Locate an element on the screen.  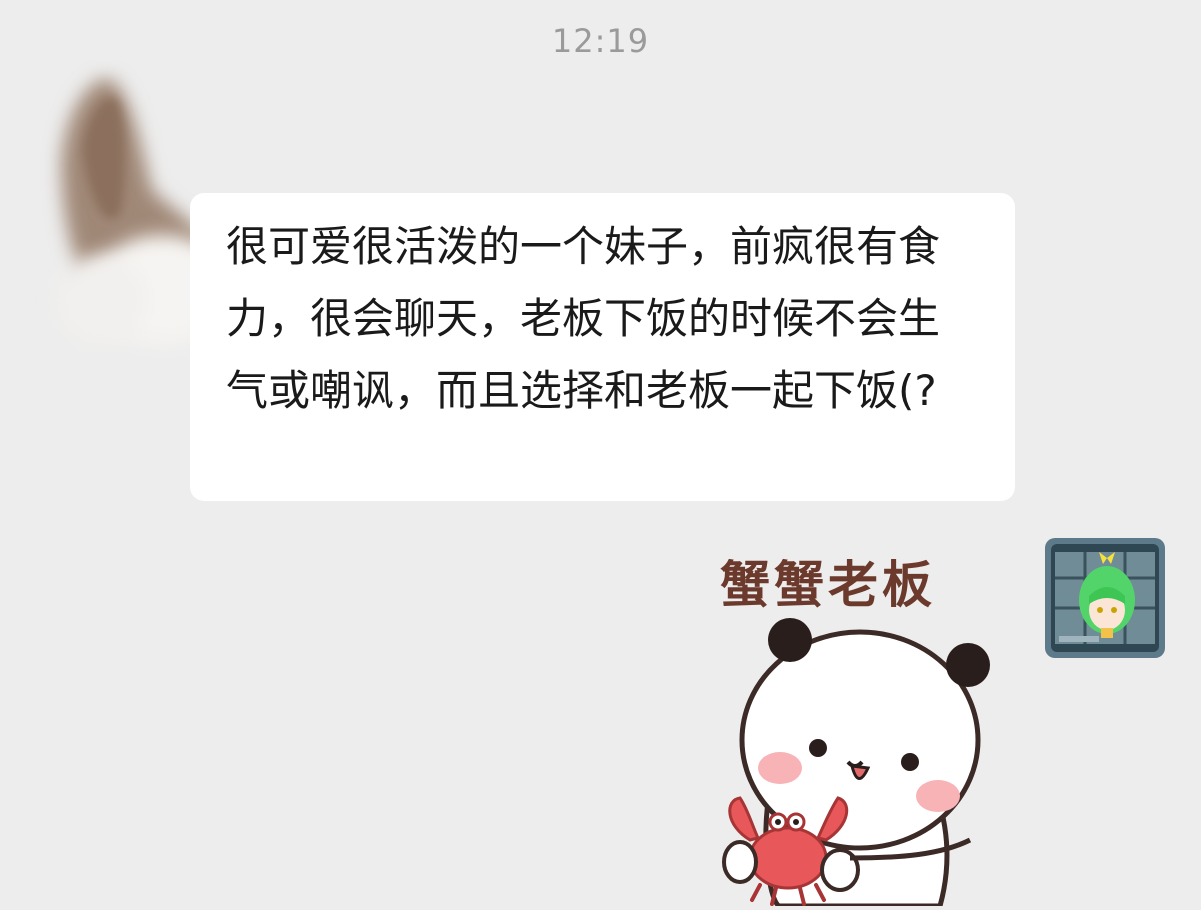
own-avatar is located at coordinates (1105, 598).